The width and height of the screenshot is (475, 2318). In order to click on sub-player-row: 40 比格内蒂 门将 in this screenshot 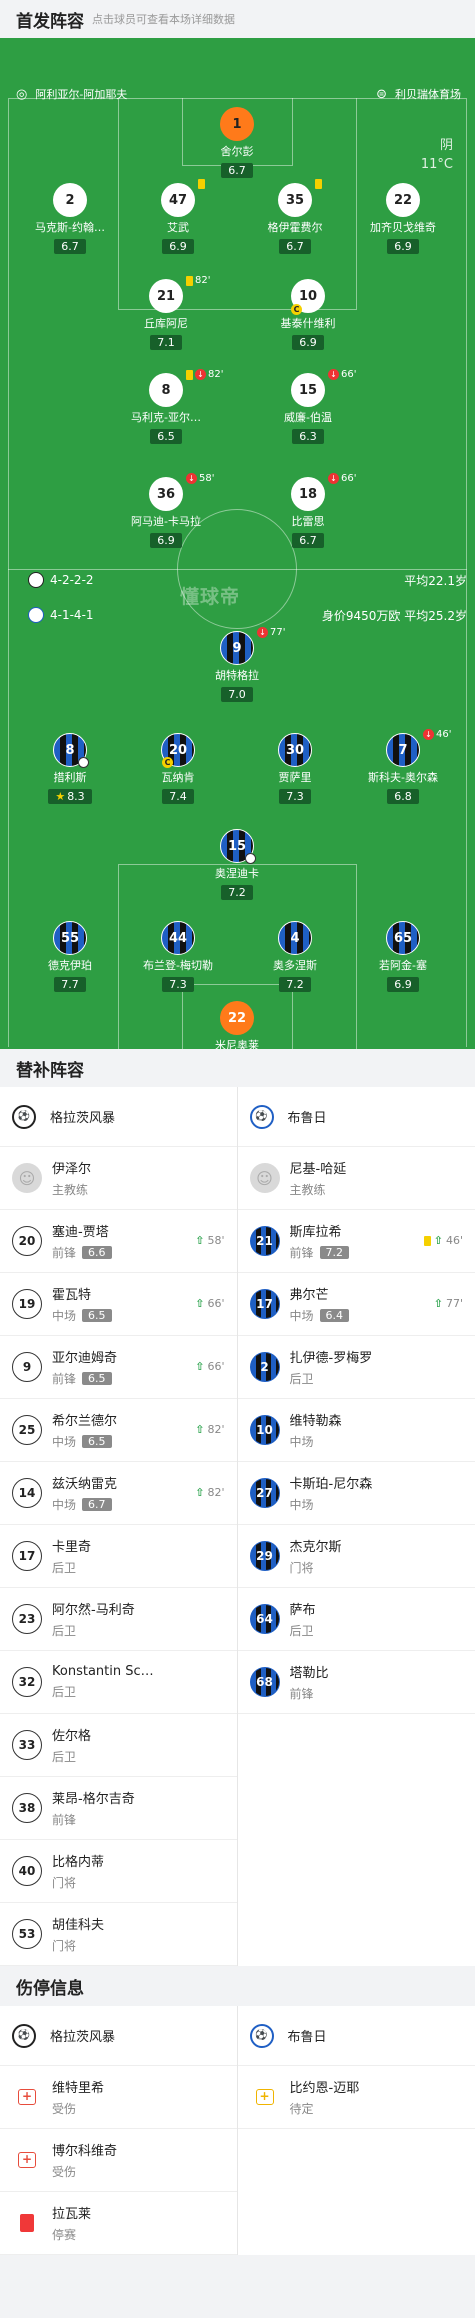, I will do `click(118, 1871)`.